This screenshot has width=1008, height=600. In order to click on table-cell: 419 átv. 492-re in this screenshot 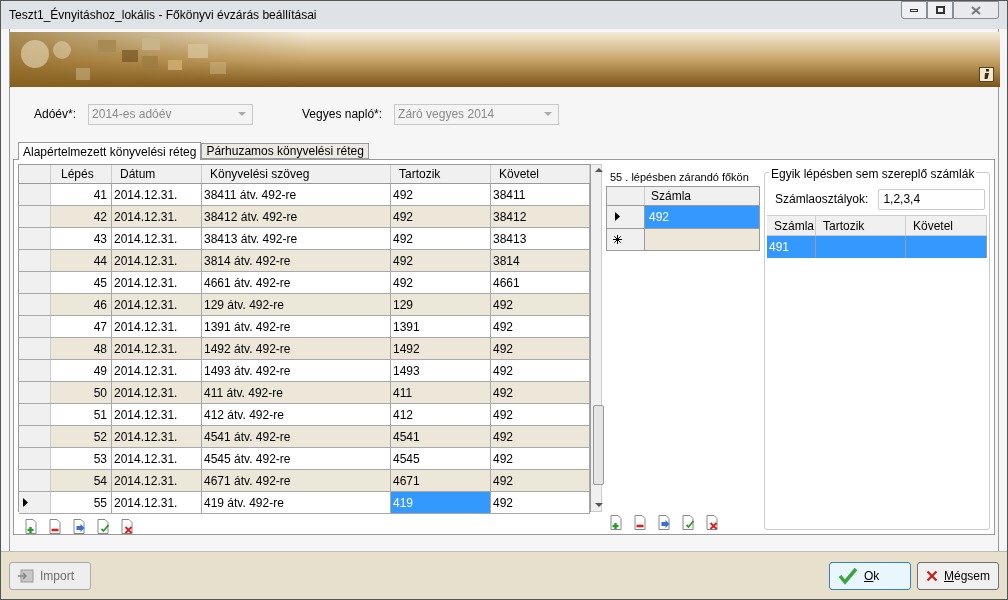, I will do `click(296, 502)`.